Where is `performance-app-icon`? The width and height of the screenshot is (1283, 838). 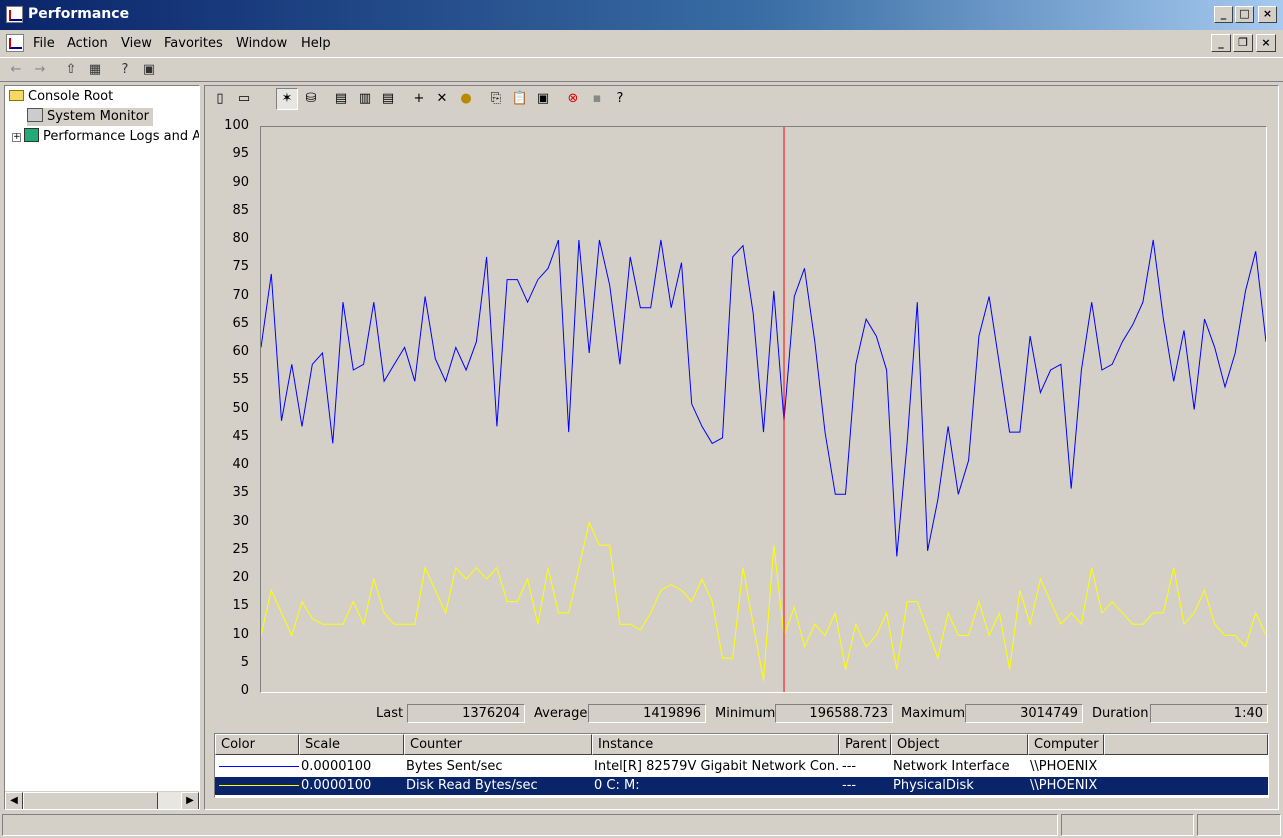
performance-app-icon is located at coordinates (14, 14).